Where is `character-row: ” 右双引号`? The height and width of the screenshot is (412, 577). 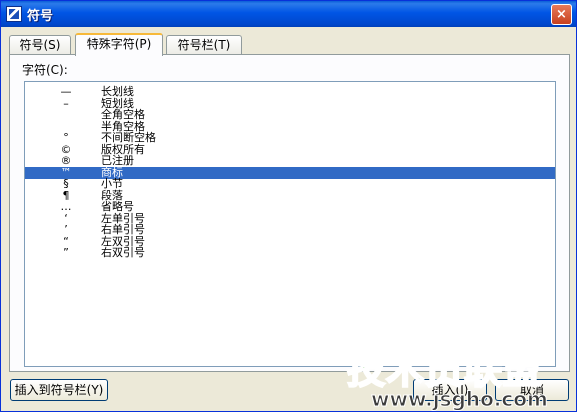 character-row: ” 右双引号 is located at coordinates (290, 253).